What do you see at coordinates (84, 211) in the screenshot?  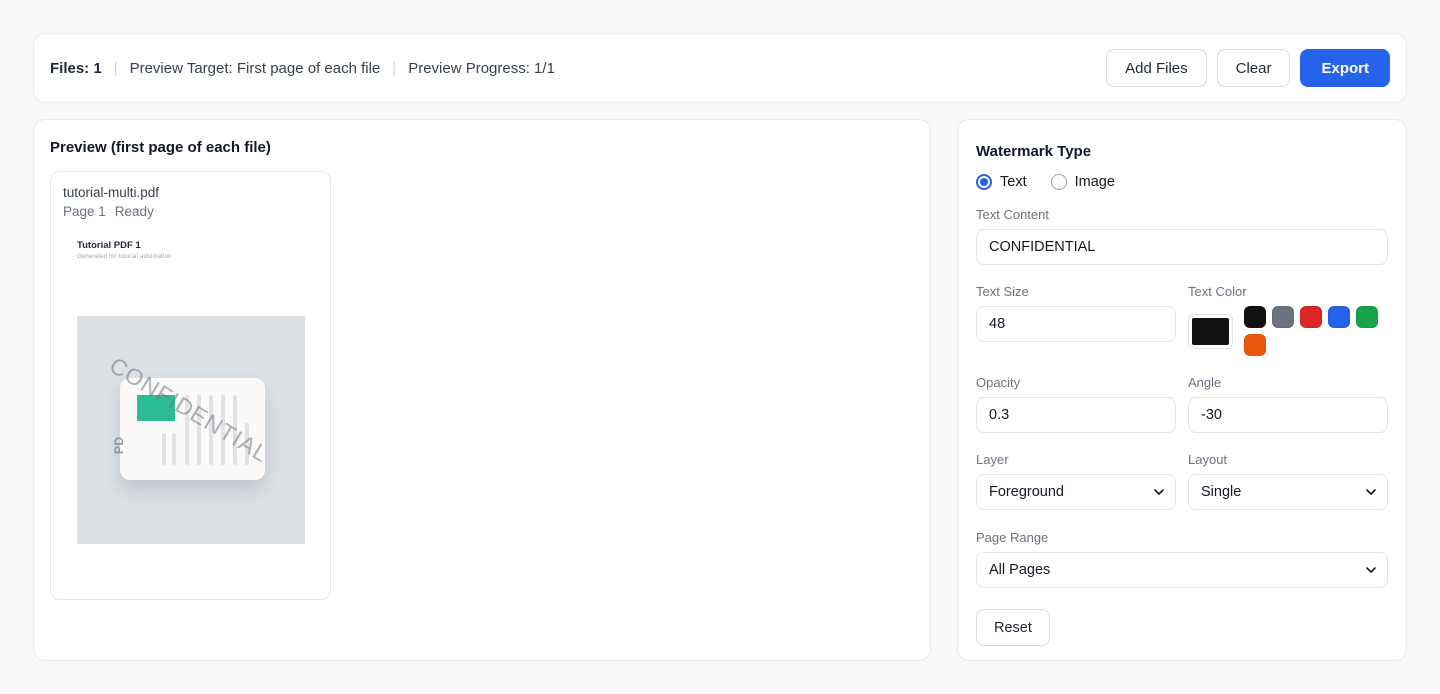 I see `file-page-label: Page 1` at bounding box center [84, 211].